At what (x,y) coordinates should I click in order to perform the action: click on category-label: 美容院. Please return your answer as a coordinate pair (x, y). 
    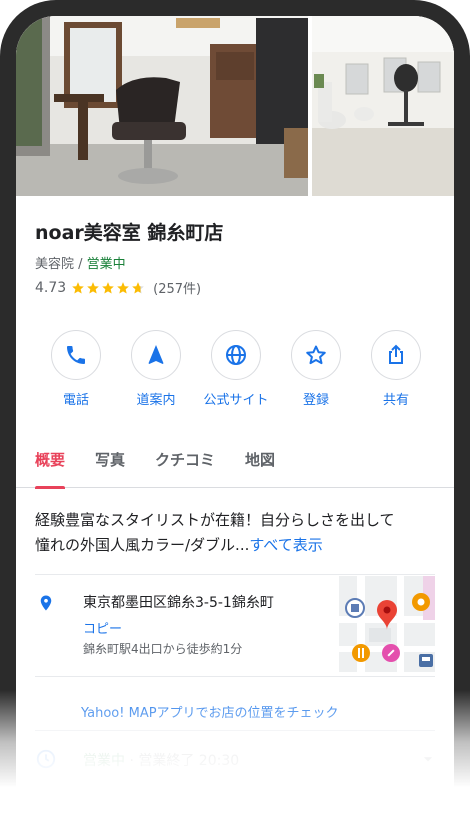
    Looking at the image, I should click on (55, 264).